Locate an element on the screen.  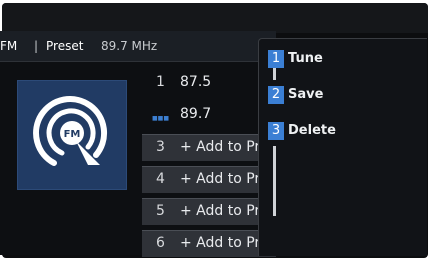
preset-slot-4: 4 + Add to Pres is located at coordinates (209, 179).